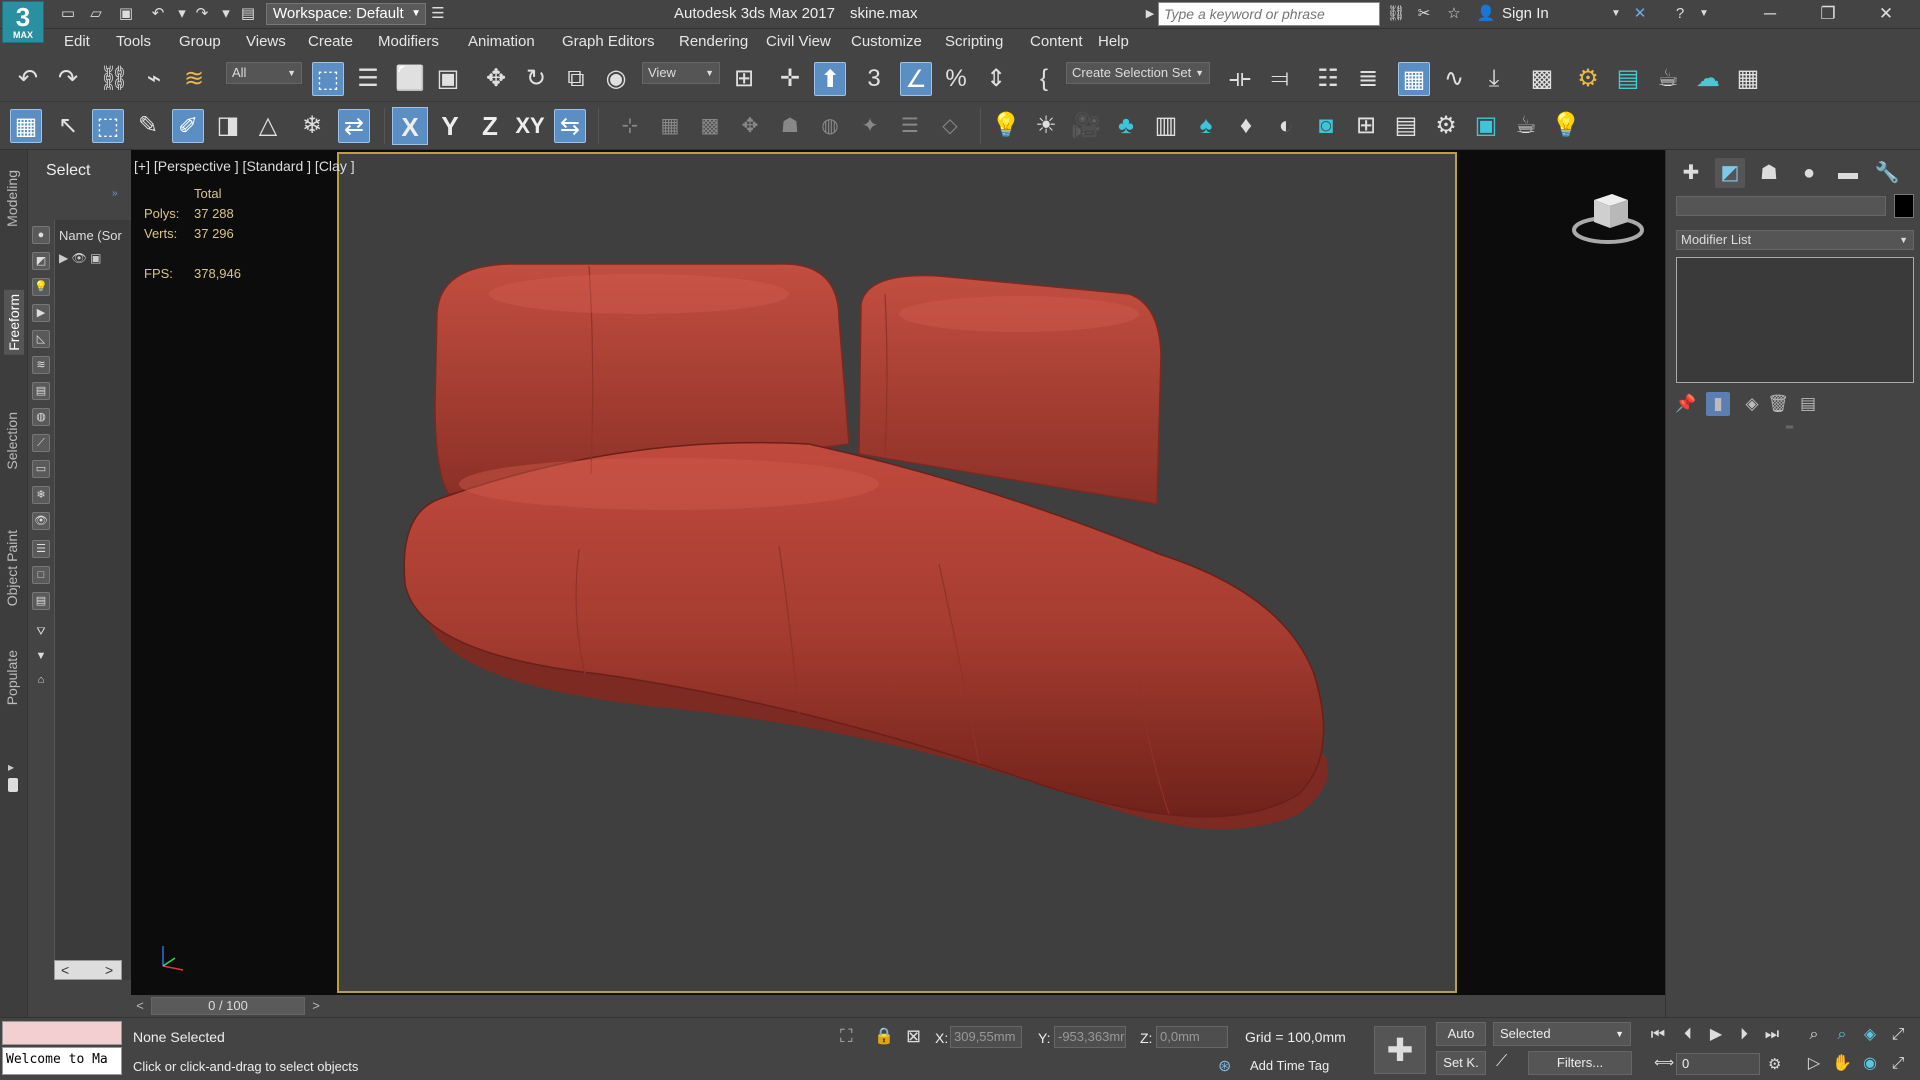 The height and width of the screenshot is (1080, 1920). I want to click on favorites-star-icon: ☆, so click(1454, 14).